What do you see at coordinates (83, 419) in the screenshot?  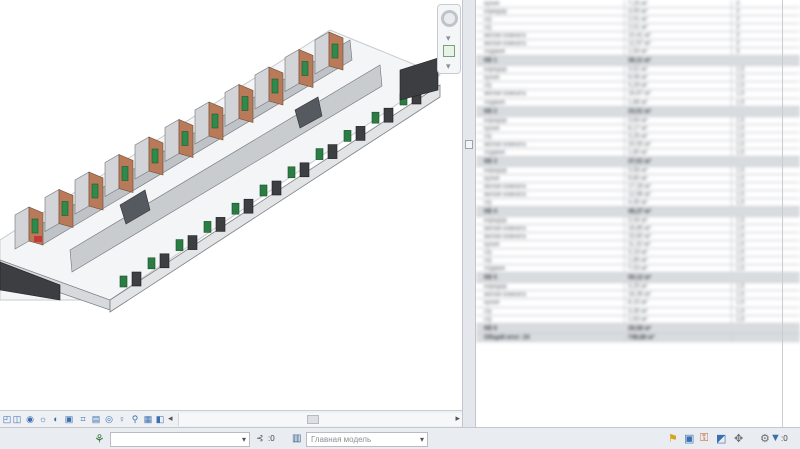 I see `crop-icon: ⌗` at bounding box center [83, 419].